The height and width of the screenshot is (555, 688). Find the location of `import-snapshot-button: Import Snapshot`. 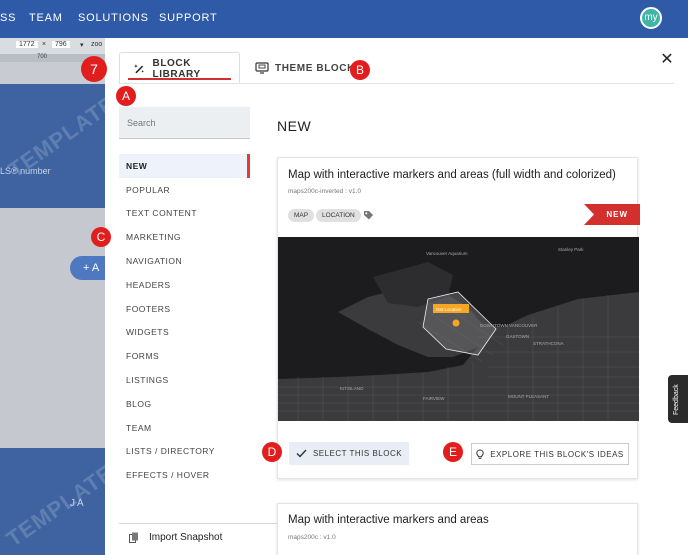

import-snapshot-button: Import Snapshot is located at coordinates (175, 537).